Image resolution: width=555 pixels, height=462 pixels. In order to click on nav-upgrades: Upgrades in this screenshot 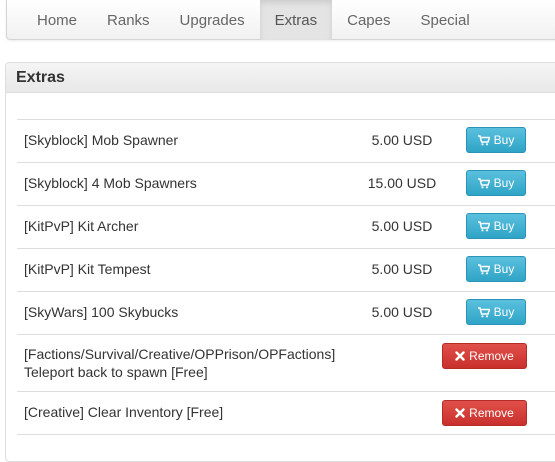, I will do `click(212, 20)`.